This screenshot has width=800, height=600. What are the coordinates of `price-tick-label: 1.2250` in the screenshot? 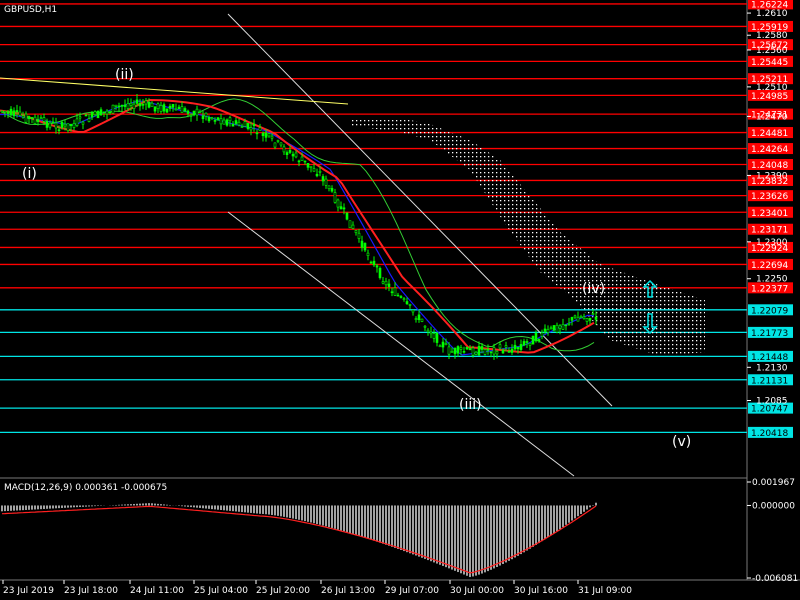 It's located at (772, 280).